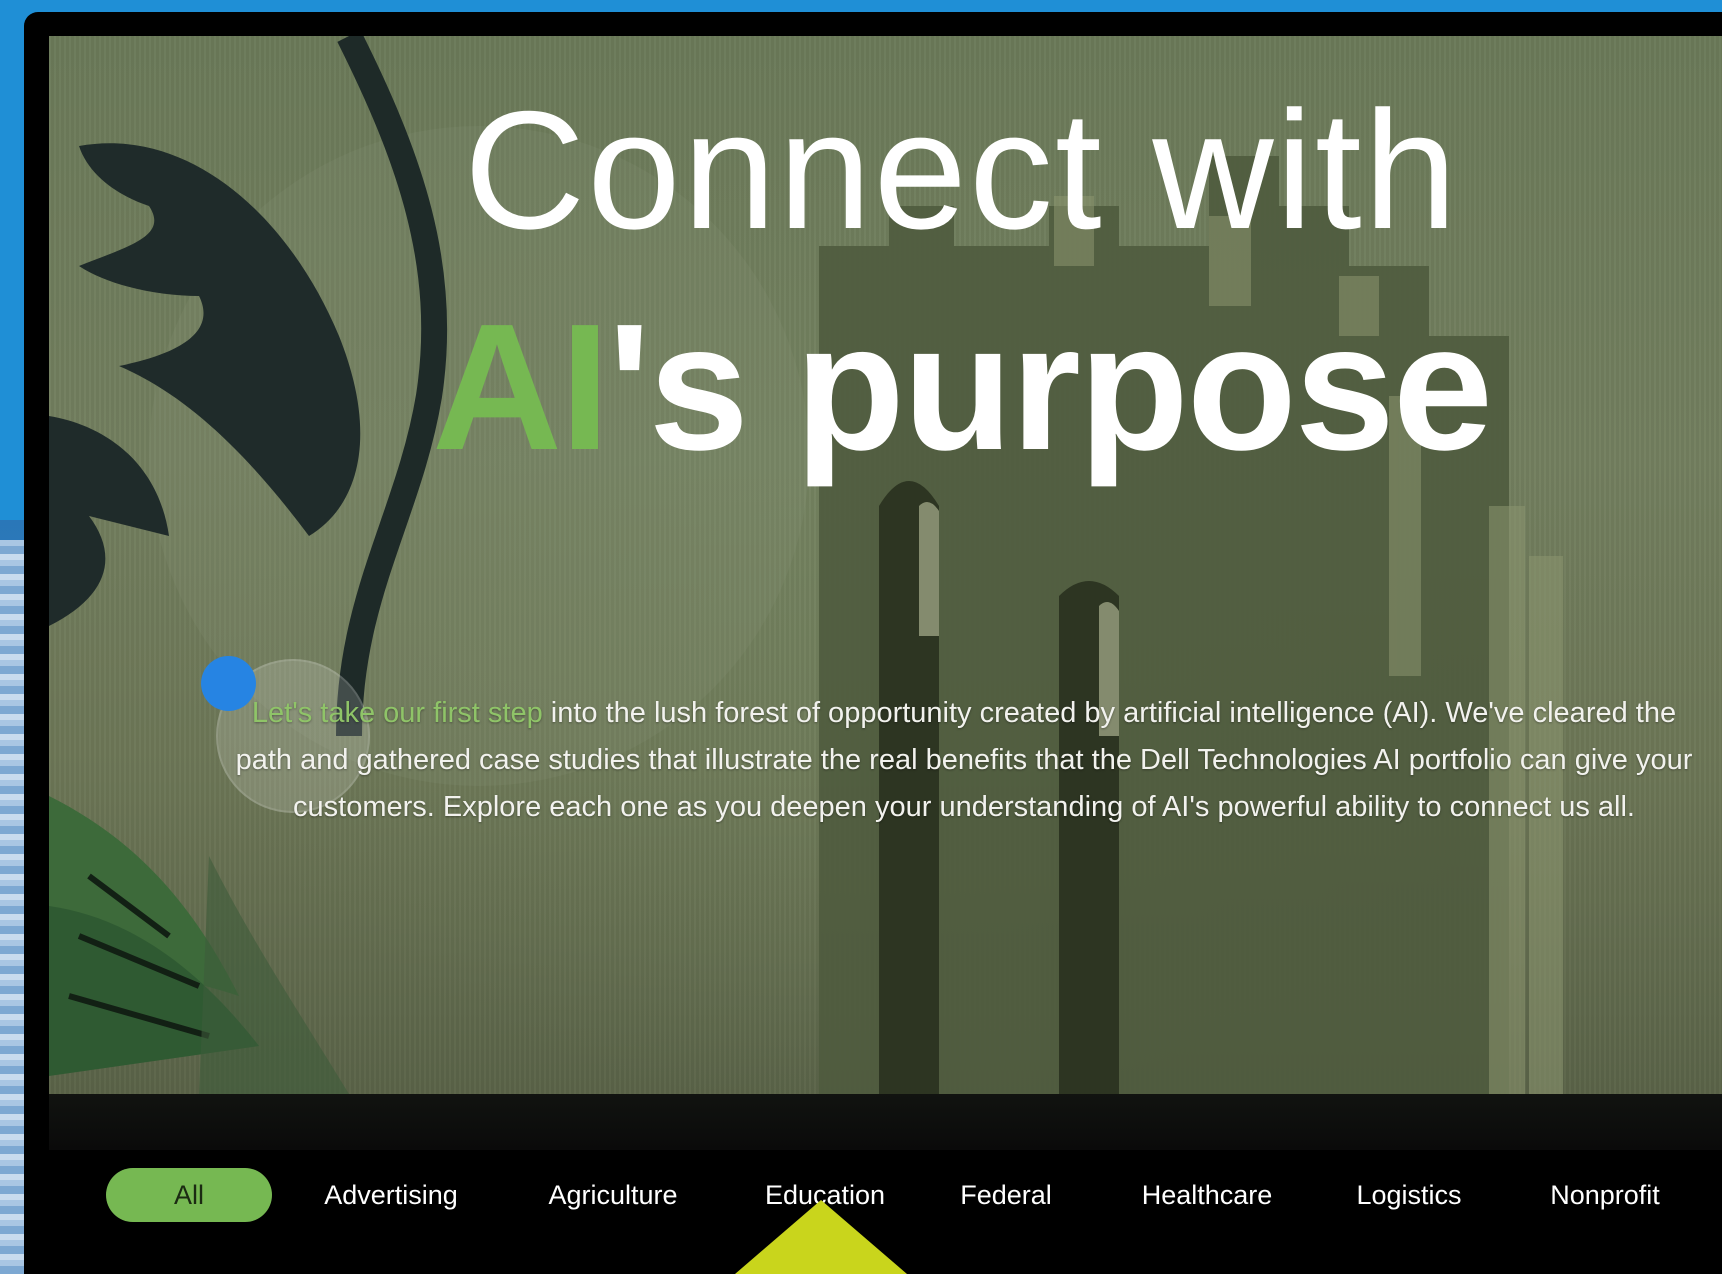  Describe the element at coordinates (1006, 1195) in the screenshot. I see `tab-federal: Federal` at that location.